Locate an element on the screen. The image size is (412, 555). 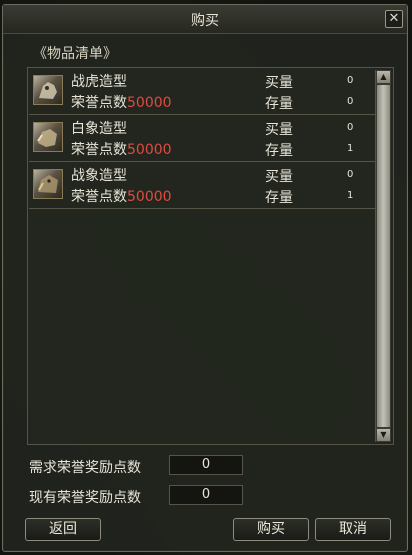
scroll-thumb is located at coordinates (383, 256).